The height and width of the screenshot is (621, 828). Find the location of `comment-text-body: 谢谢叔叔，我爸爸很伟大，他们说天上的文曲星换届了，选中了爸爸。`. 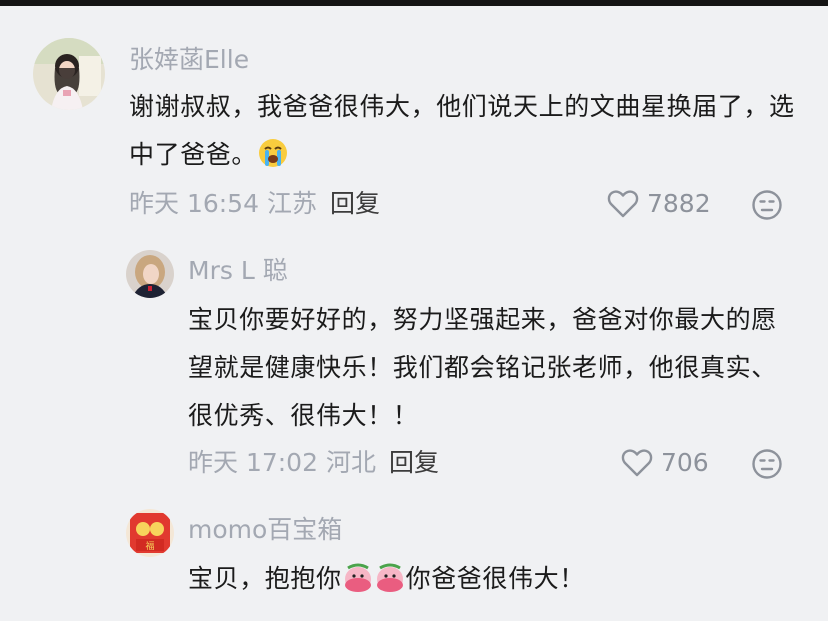

comment-text-body: 谢谢叔叔，我爸爸很伟大，他们说天上的文曲星换届了，选中了爸爸。 is located at coordinates (462, 130).